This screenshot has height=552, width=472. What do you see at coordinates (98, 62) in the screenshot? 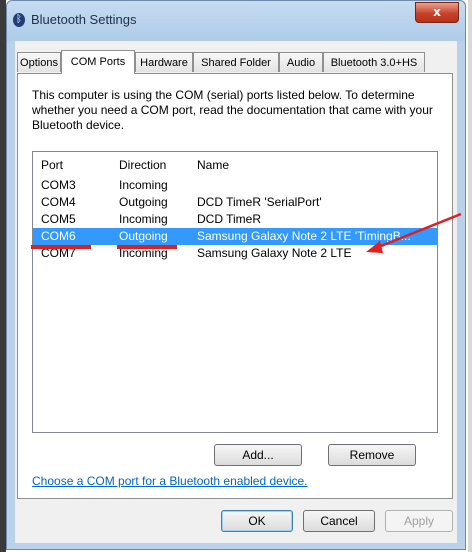
I see `tab-com-ports: COM Ports` at bounding box center [98, 62].